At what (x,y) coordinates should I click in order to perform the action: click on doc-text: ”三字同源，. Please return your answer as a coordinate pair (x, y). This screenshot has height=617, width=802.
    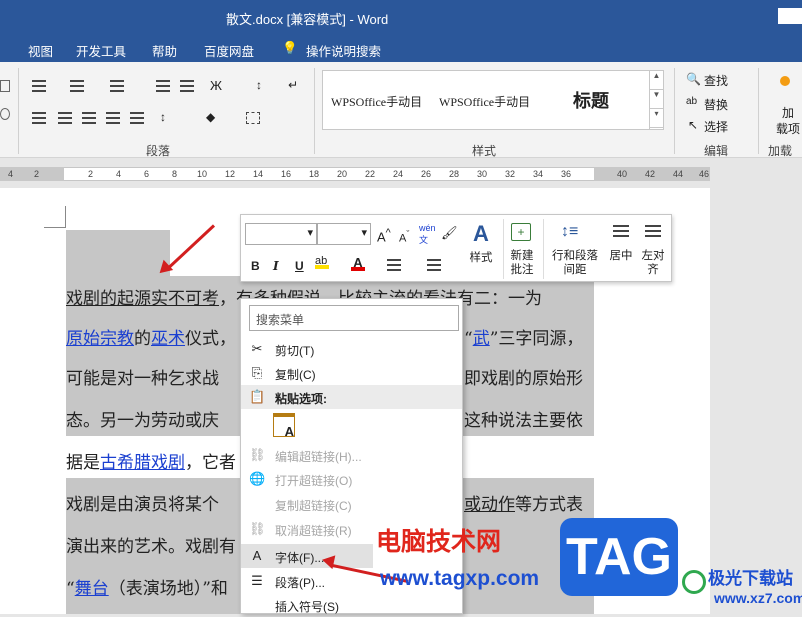
    Looking at the image, I should click on (536, 339).